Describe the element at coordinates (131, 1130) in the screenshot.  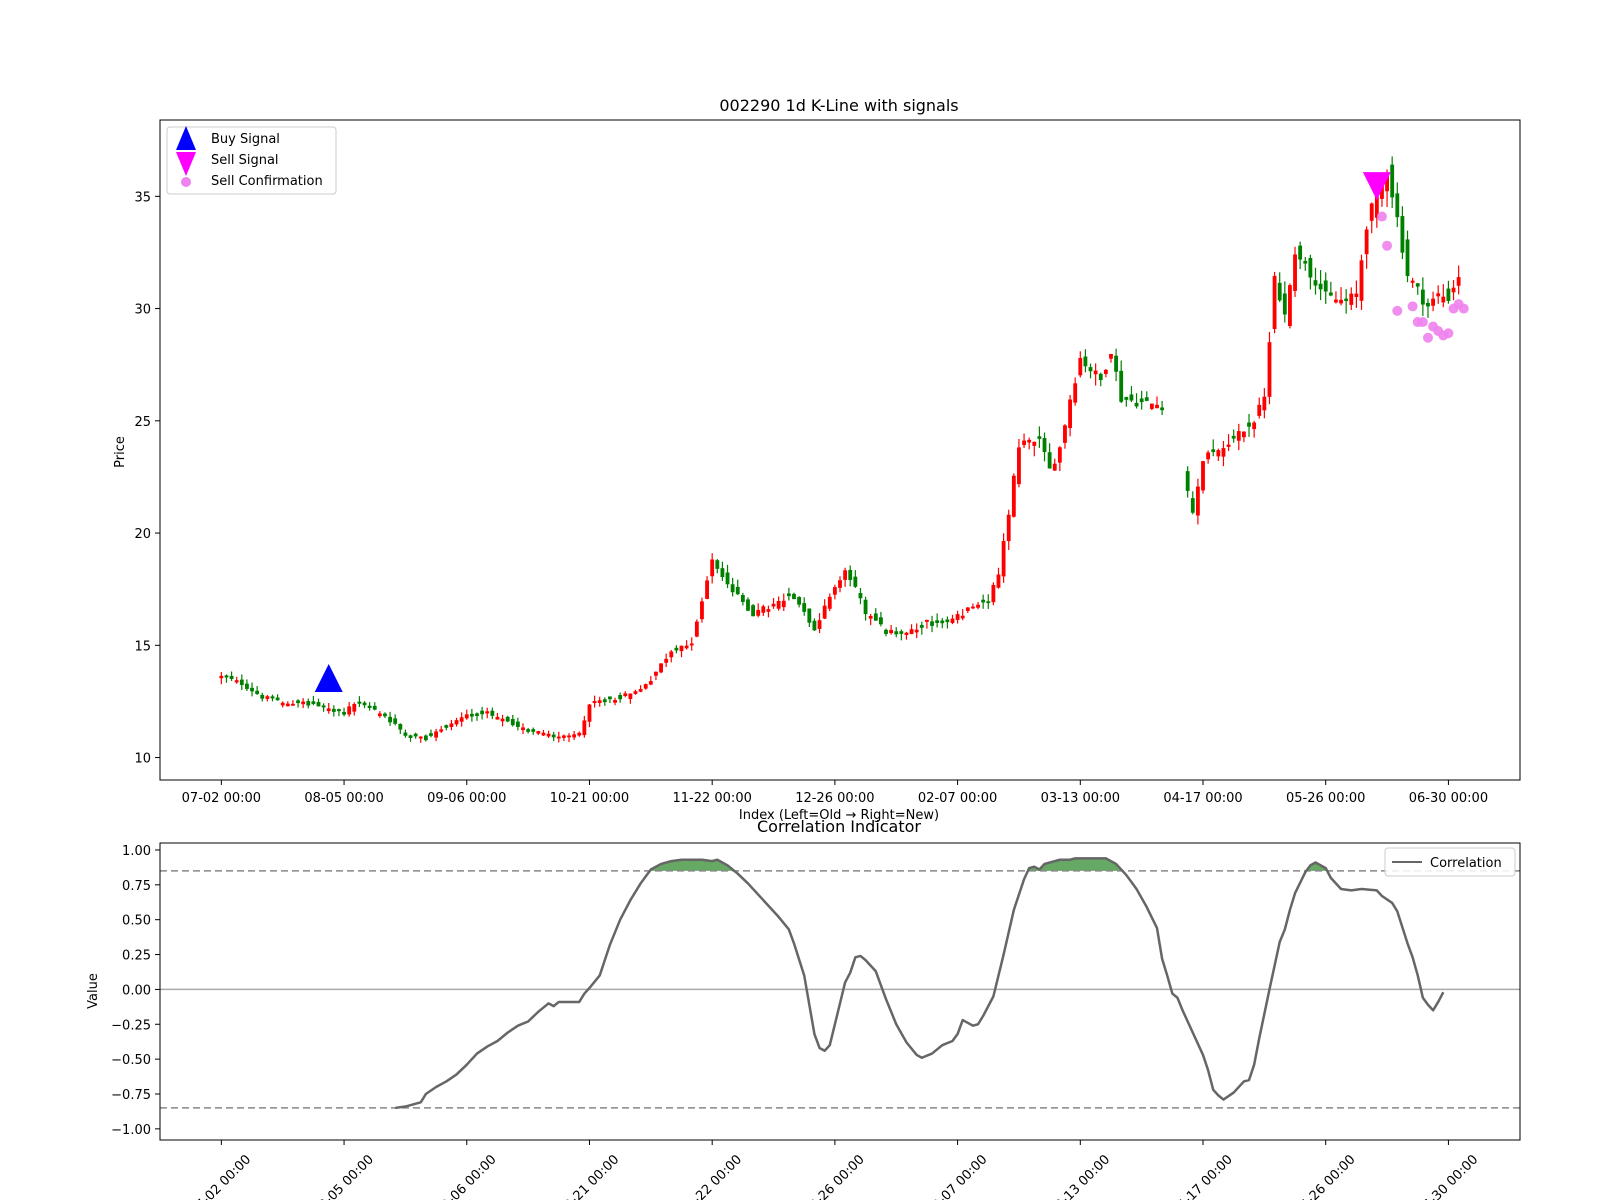
I see `correlation-y-tick-label: −1.00` at that location.